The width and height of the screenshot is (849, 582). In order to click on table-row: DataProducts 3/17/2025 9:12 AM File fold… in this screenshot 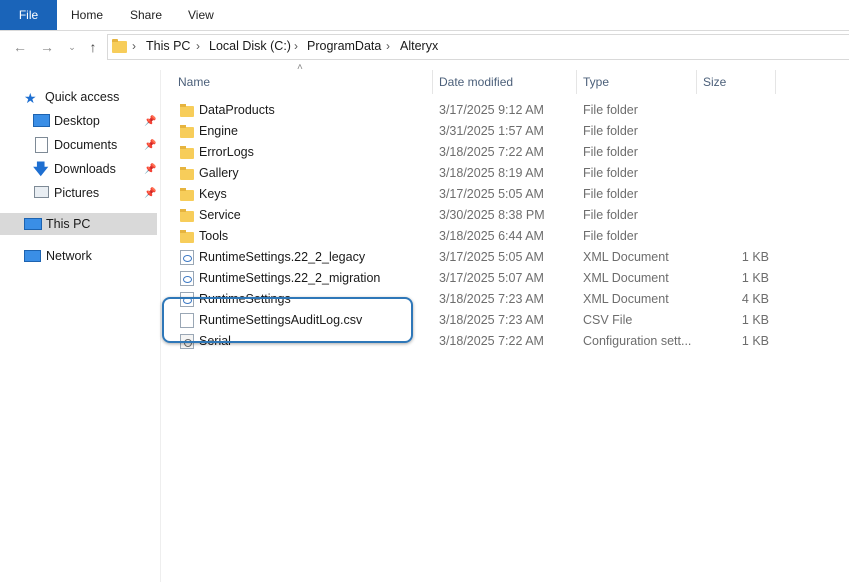, I will do `click(477, 110)`.